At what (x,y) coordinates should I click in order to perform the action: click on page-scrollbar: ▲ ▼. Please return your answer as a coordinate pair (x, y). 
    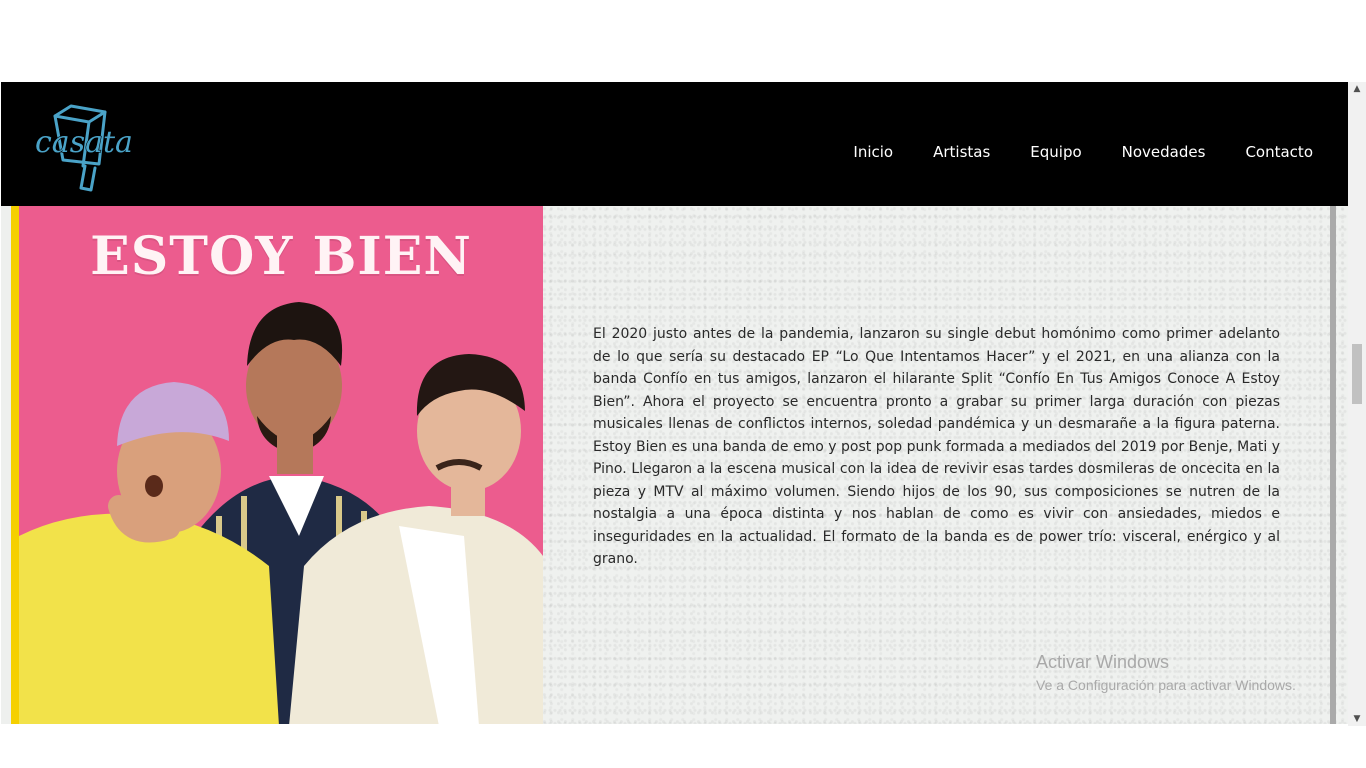
    Looking at the image, I should click on (1357, 404).